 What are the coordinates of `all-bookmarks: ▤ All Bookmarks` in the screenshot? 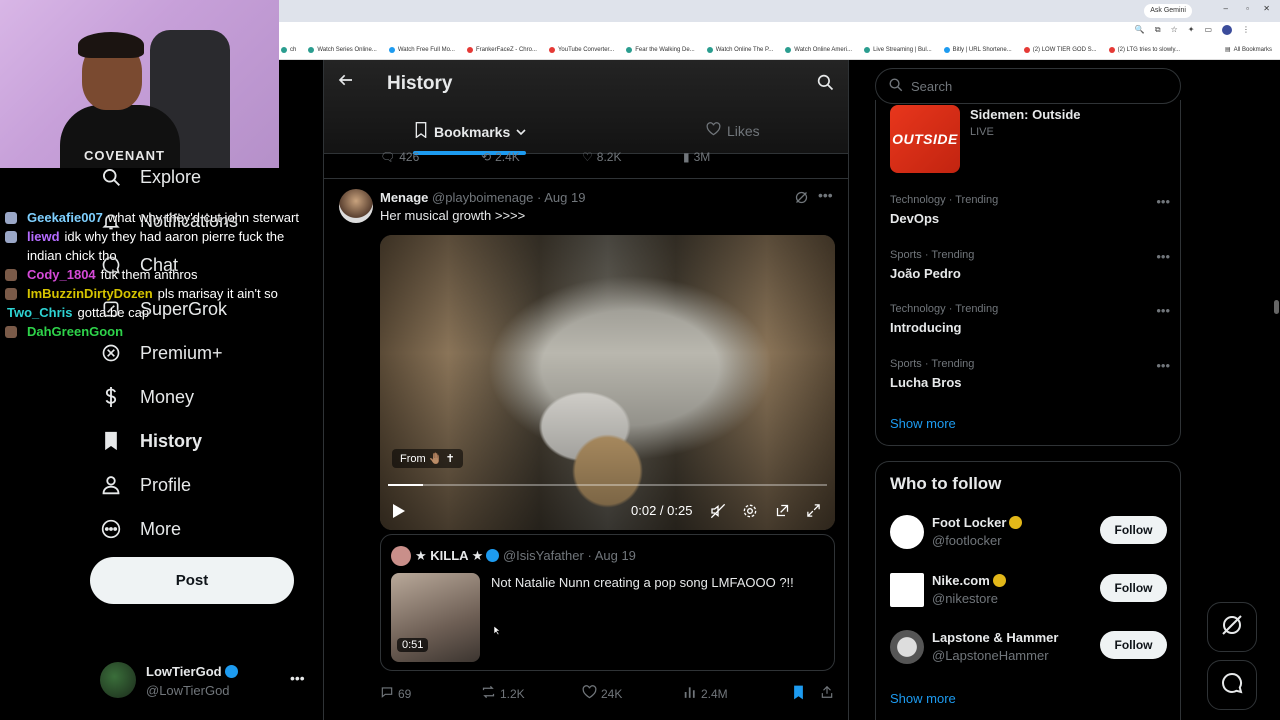 It's located at (1248, 50).